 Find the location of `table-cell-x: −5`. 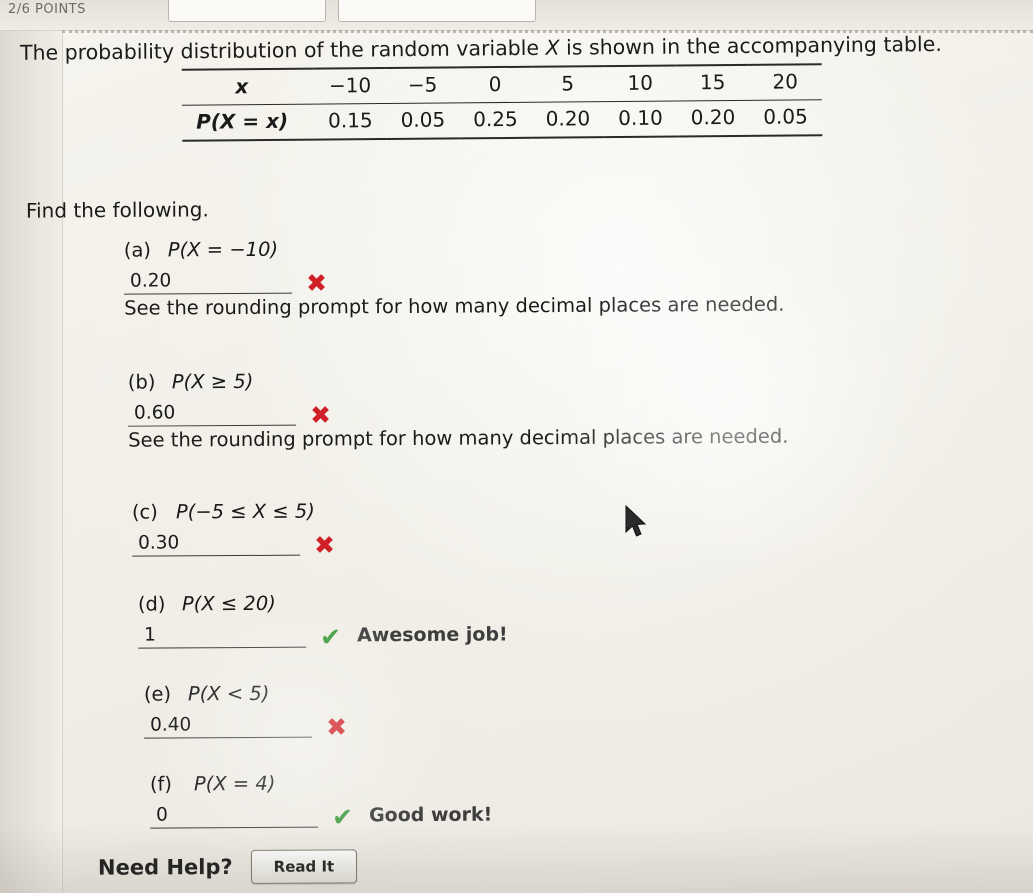

table-cell-x: −5 is located at coordinates (423, 85).